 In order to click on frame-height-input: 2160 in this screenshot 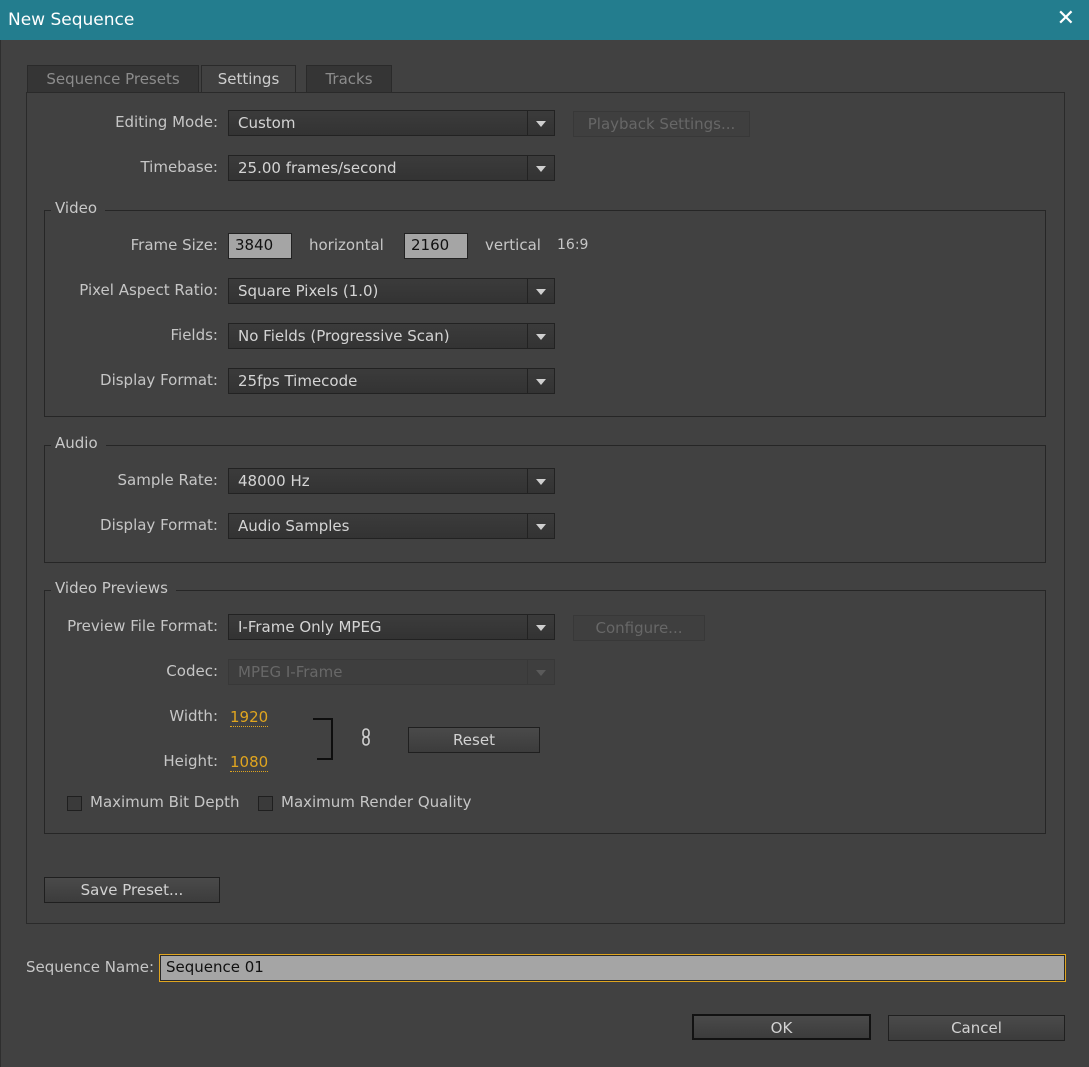, I will do `click(436, 246)`.